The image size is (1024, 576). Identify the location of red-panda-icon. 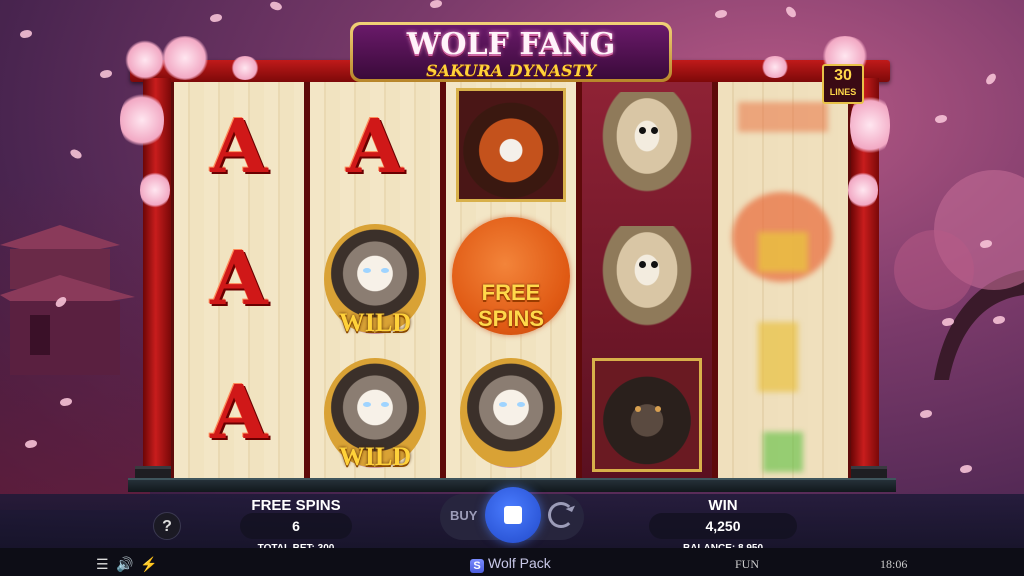
(511, 145).